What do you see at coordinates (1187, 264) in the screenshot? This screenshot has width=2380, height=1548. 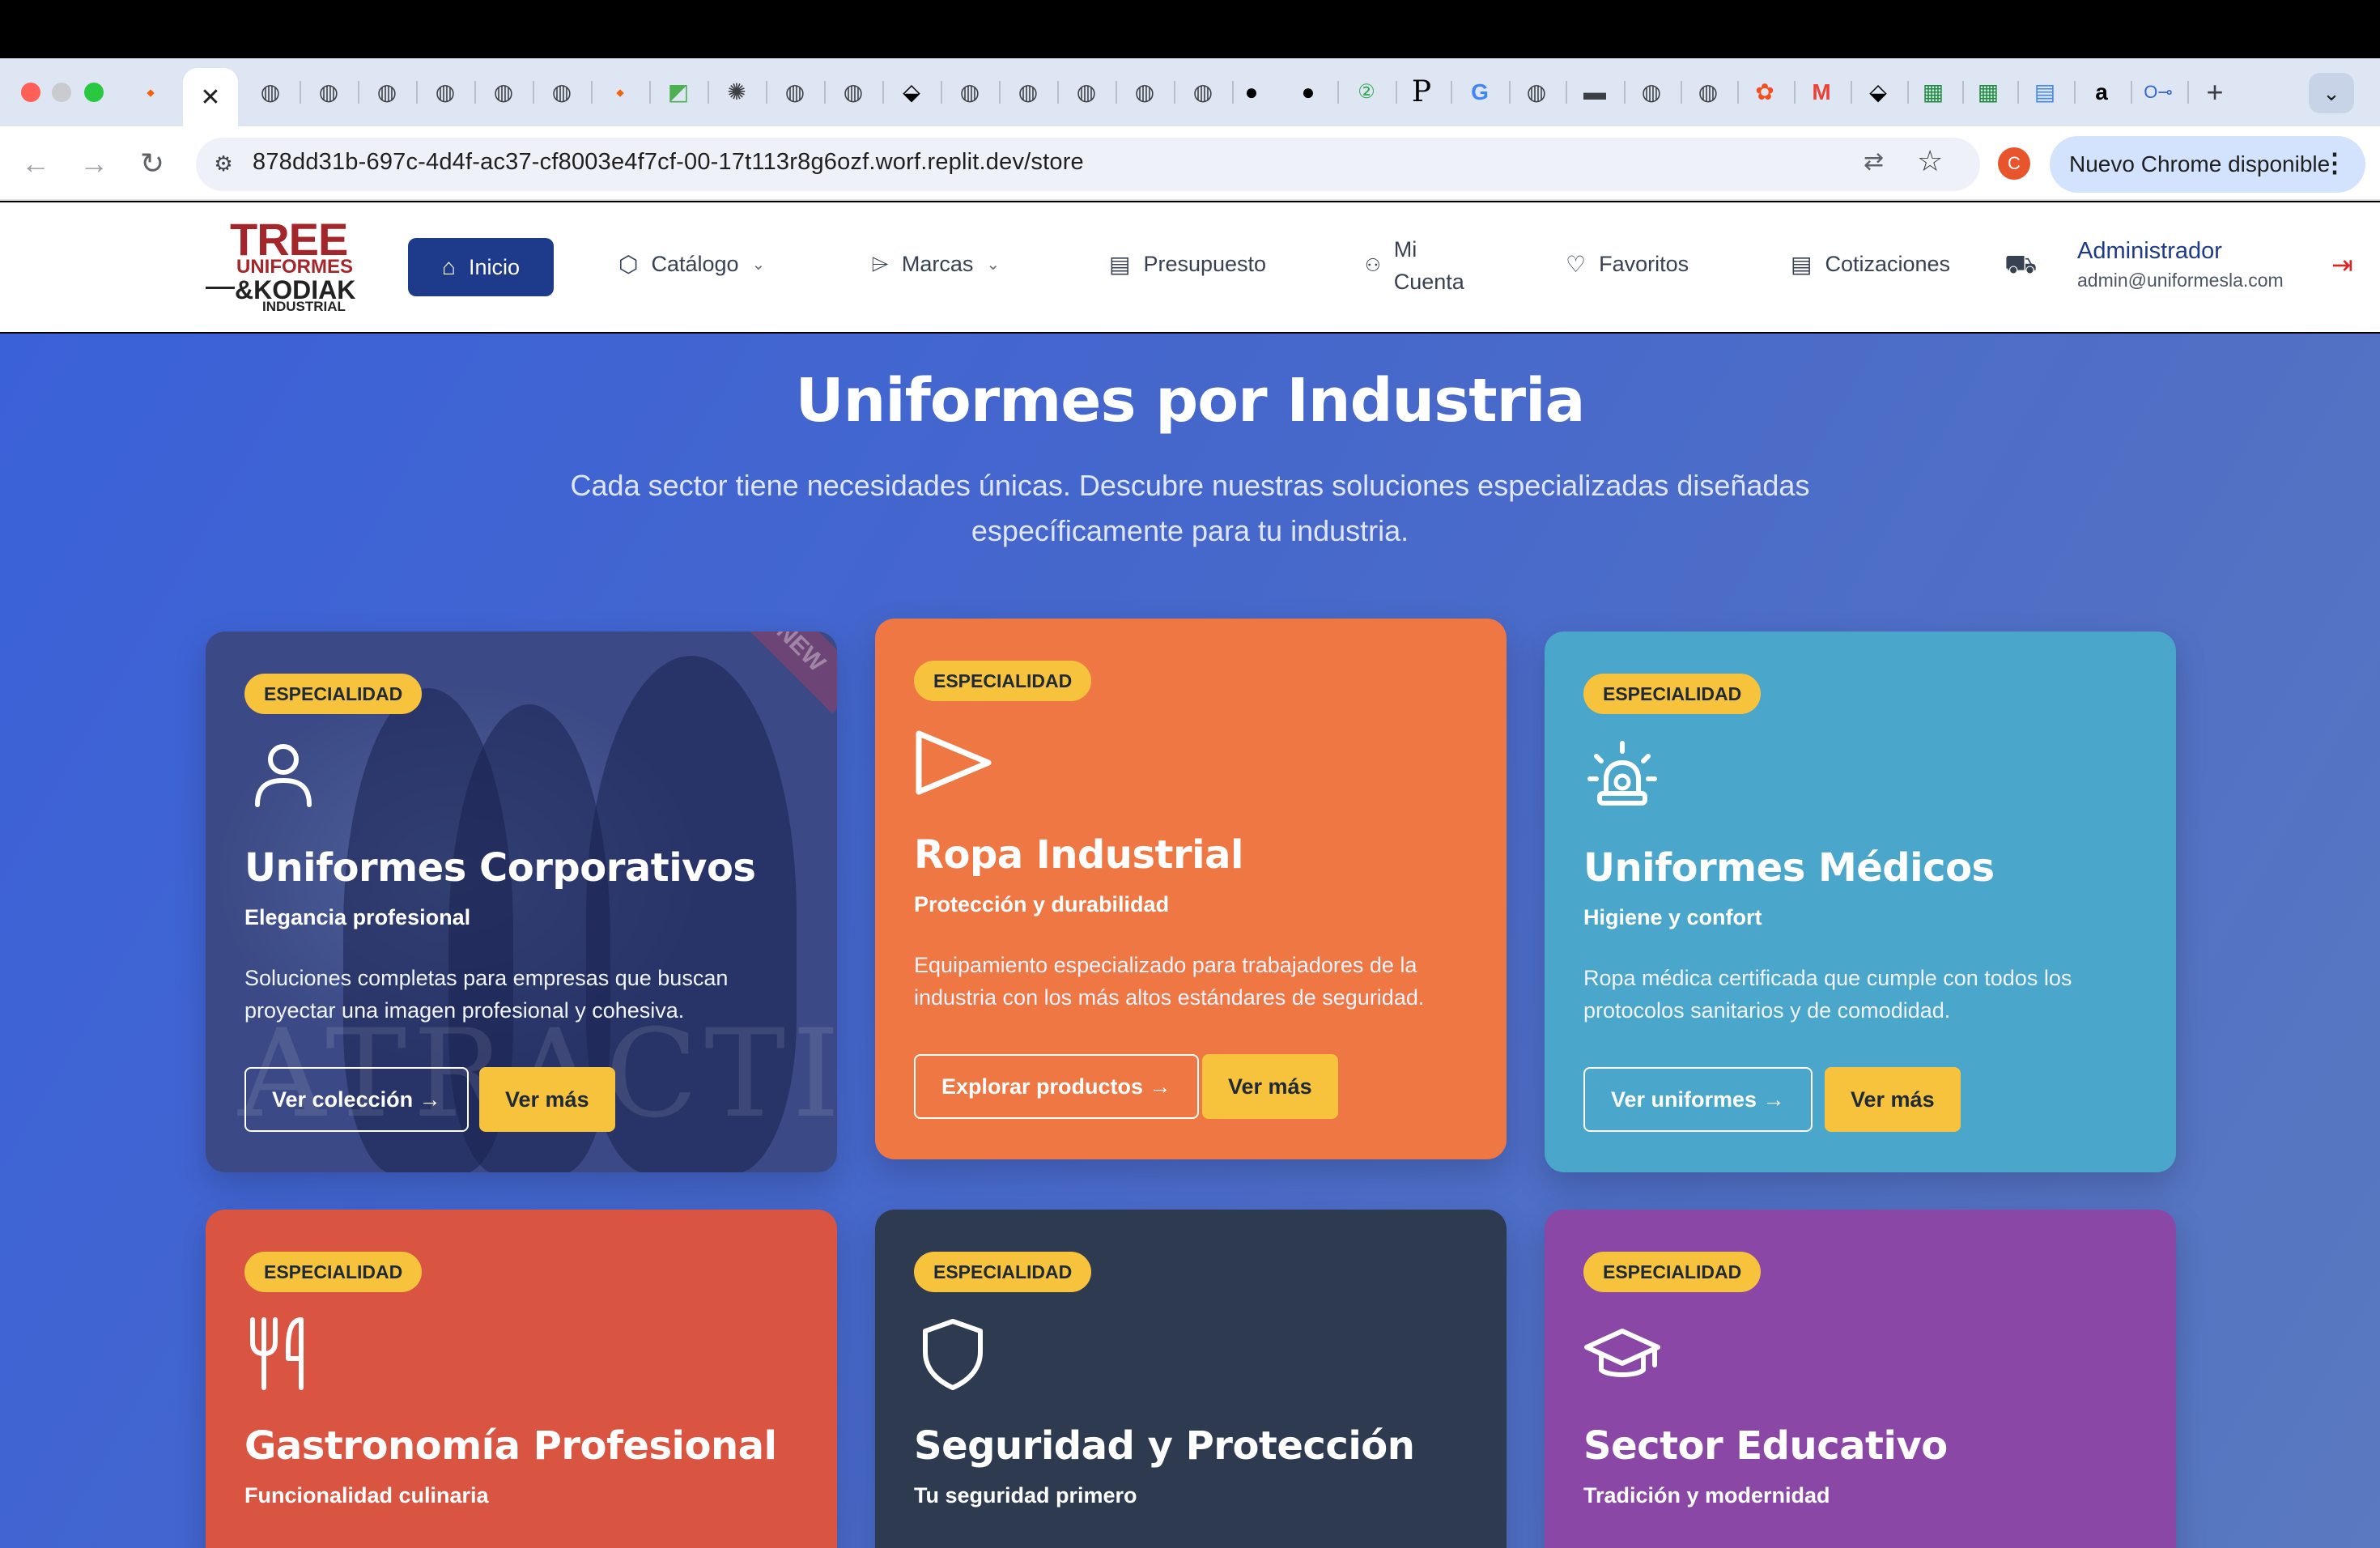 I see `nav-presupuesto: ▤ Presupuesto` at bounding box center [1187, 264].